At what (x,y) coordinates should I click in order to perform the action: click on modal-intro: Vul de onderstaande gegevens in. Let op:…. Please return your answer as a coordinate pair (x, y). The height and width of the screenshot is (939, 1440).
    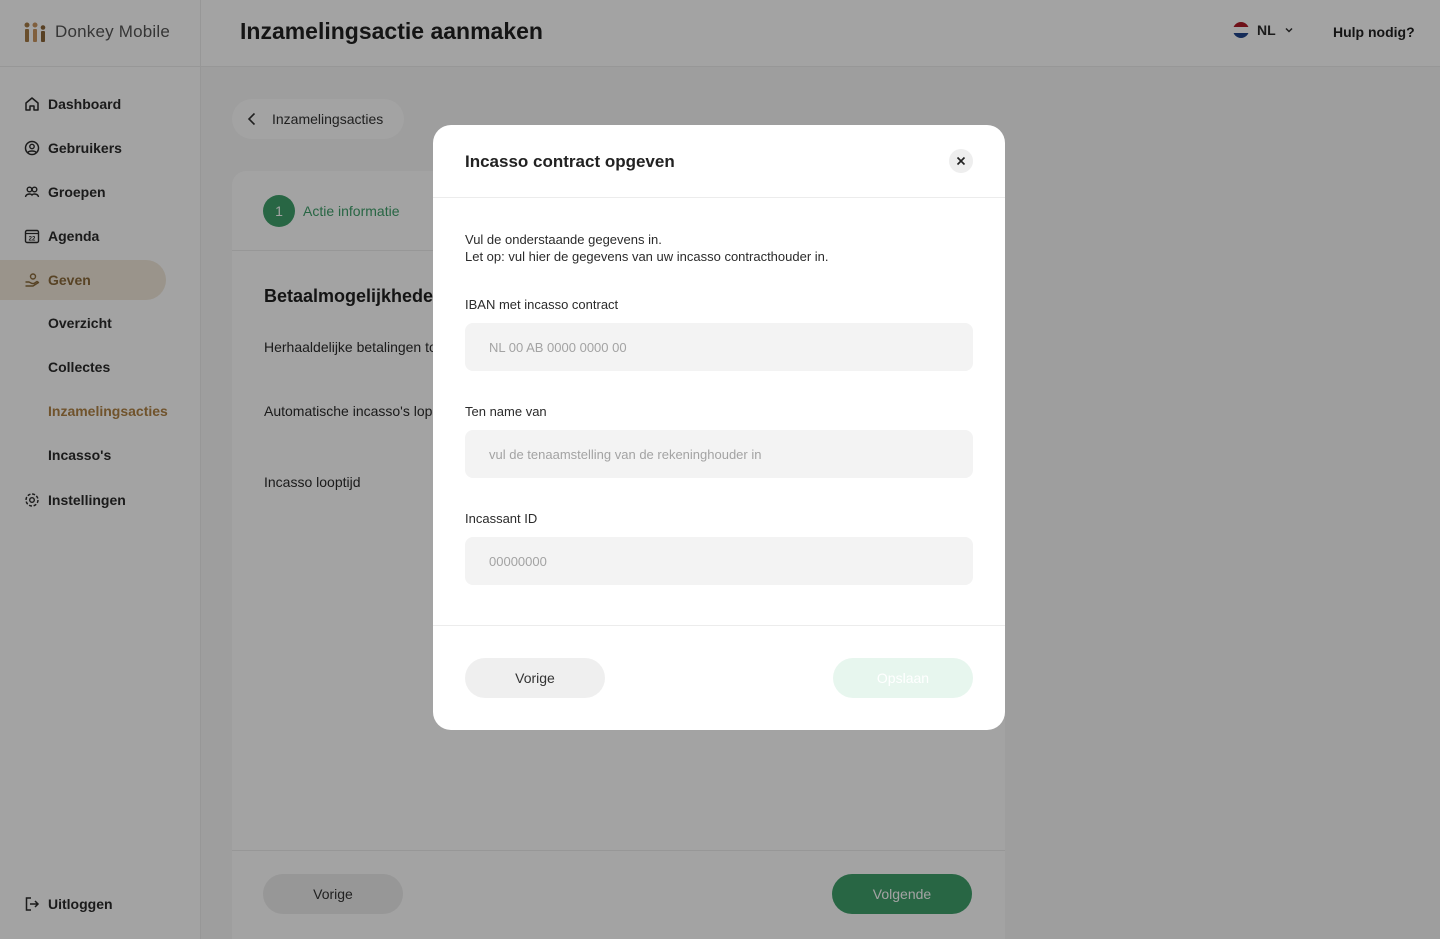
    Looking at the image, I should click on (647, 248).